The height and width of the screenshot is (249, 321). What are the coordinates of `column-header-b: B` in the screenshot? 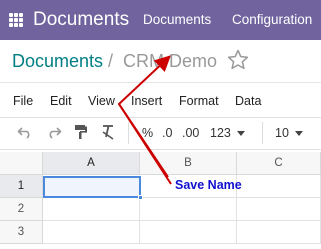 It's located at (188, 163).